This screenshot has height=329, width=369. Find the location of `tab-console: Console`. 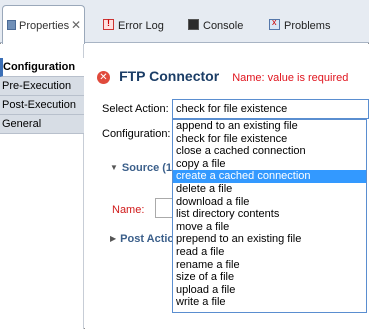

tab-console: Console is located at coordinates (215, 25).